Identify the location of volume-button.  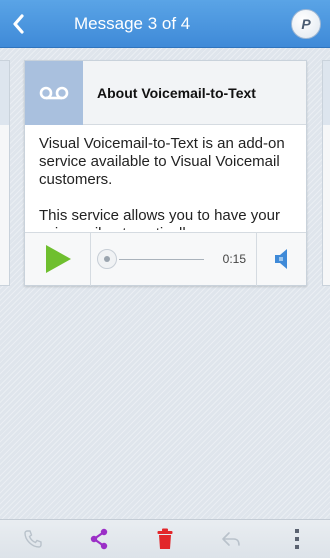
(281, 259).